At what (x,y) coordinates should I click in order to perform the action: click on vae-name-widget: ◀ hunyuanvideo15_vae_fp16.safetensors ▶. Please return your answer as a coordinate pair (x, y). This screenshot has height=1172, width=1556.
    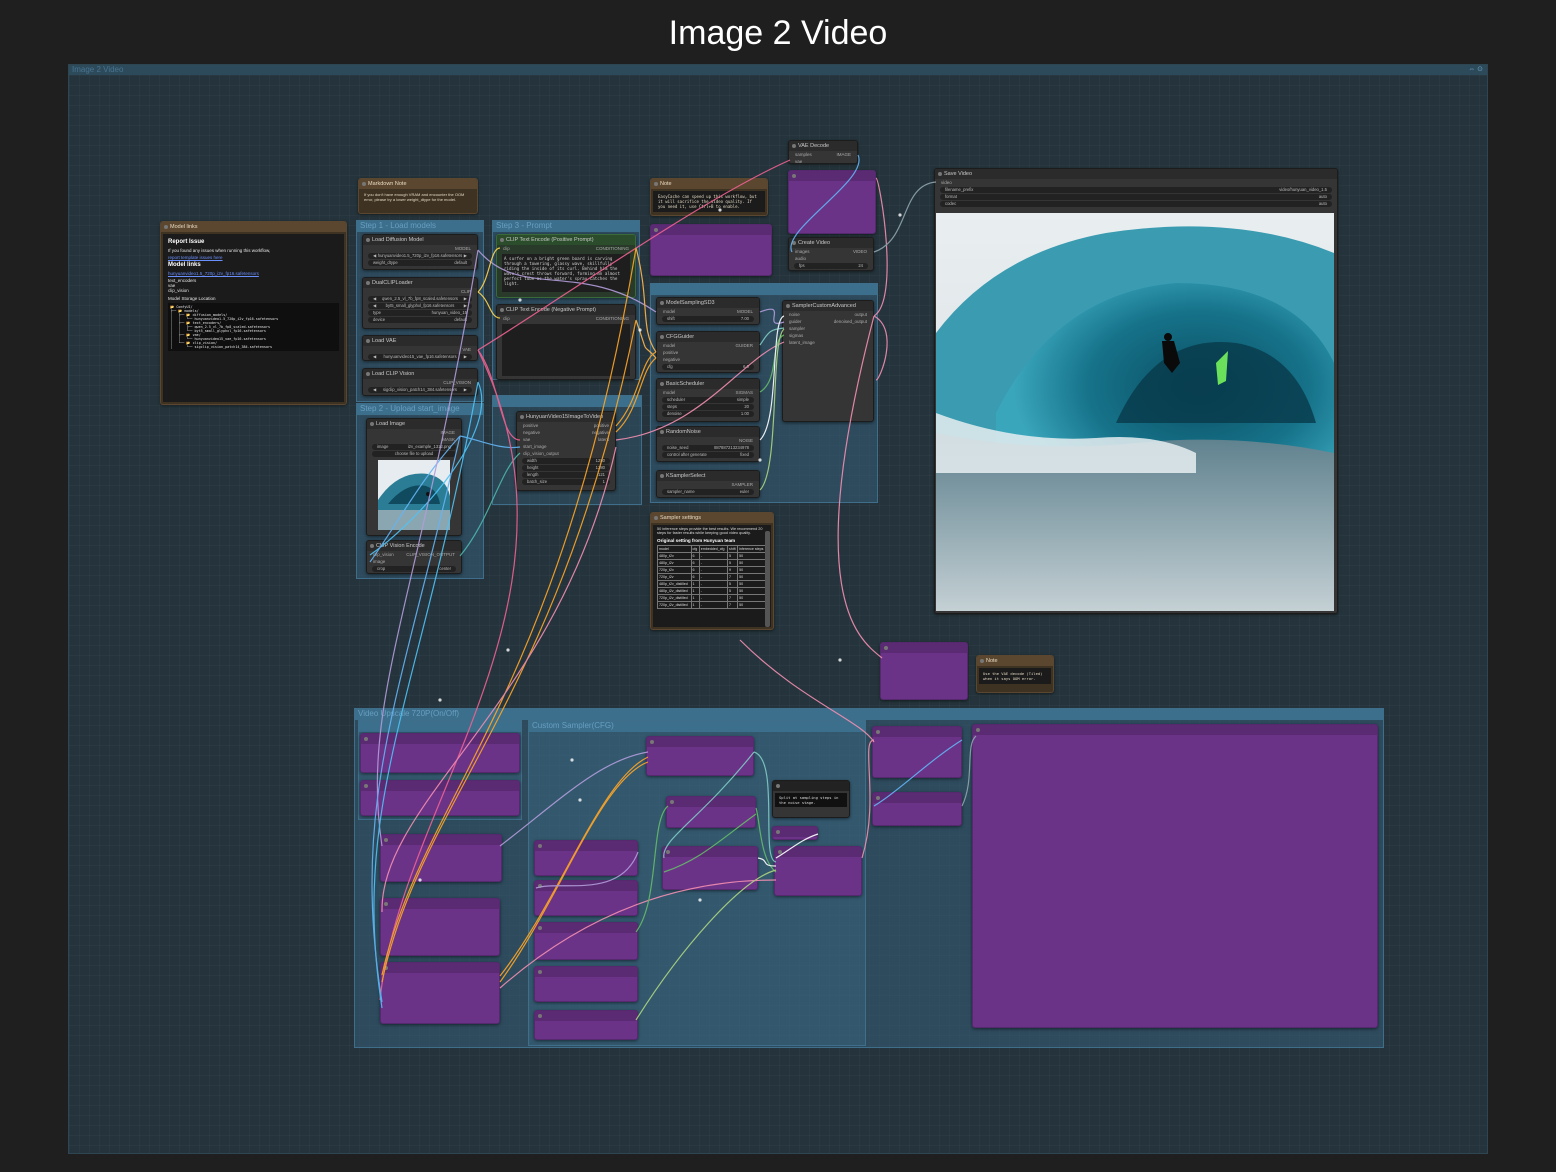
    Looking at the image, I should click on (420, 357).